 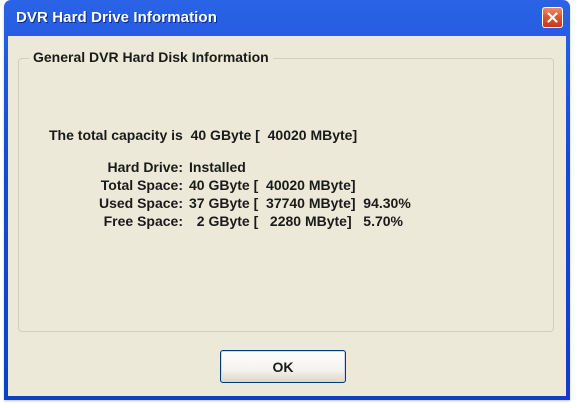 I want to click on close-icon, so click(x=552, y=17).